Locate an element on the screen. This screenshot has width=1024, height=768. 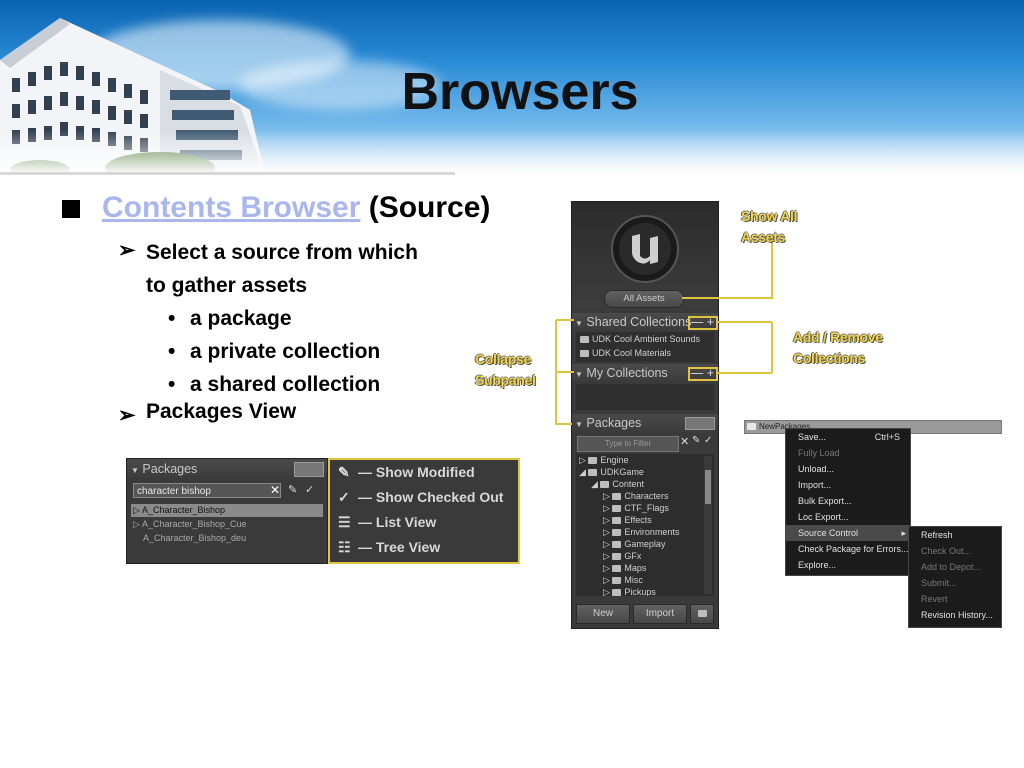
folder-button is located at coordinates (702, 614).